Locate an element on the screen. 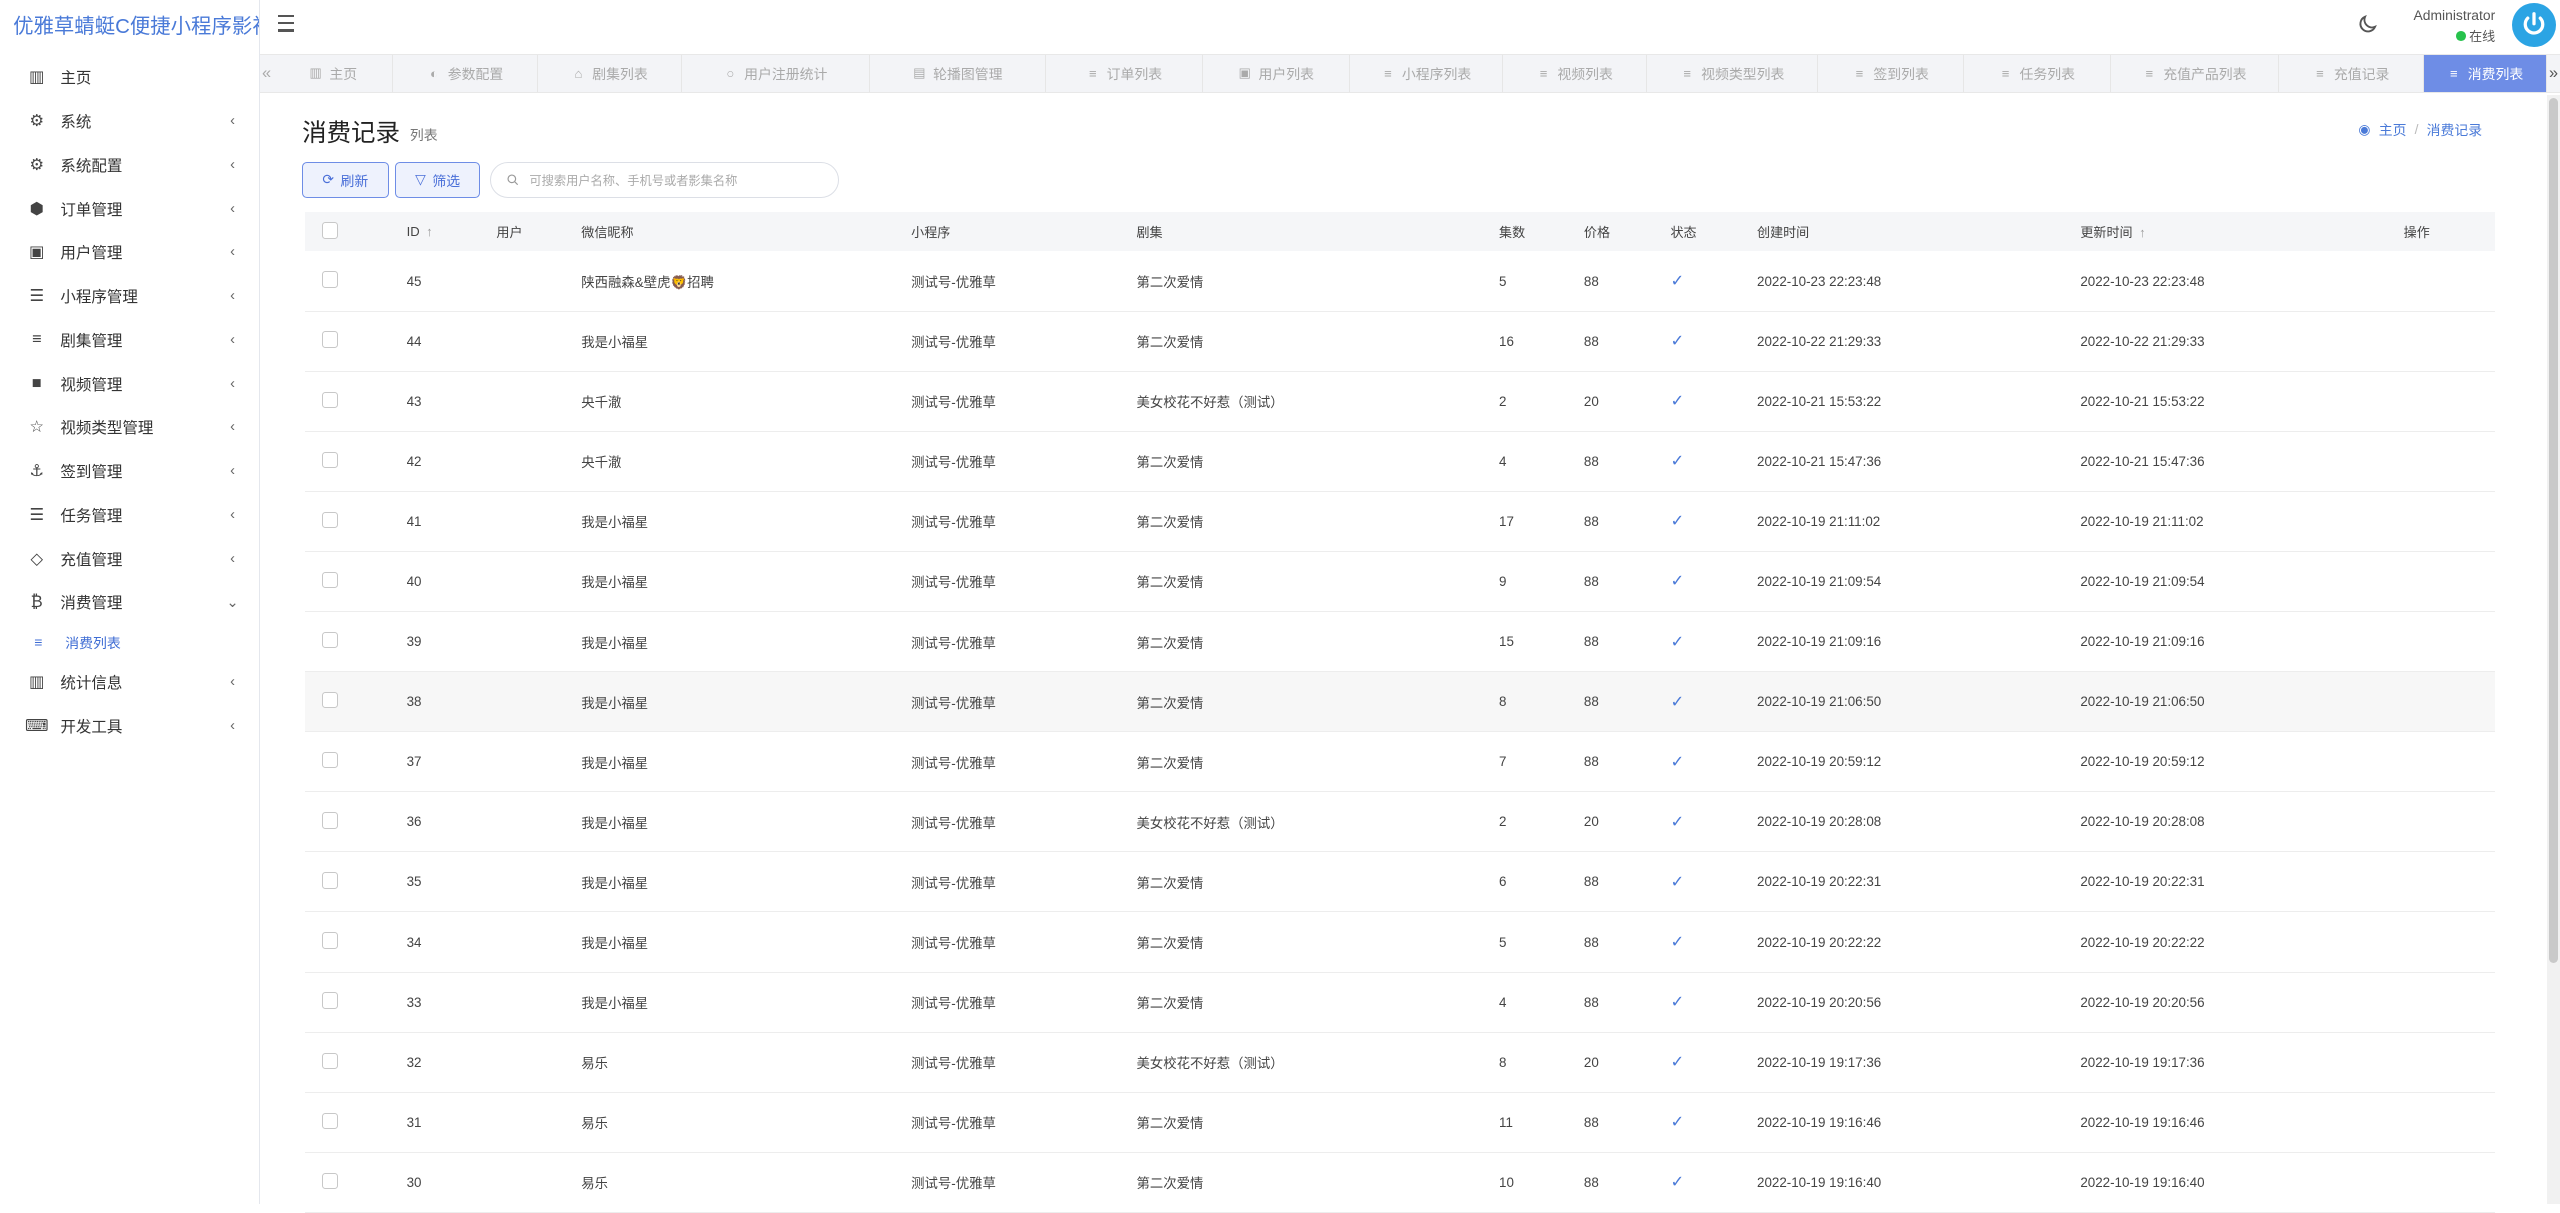  tab-item: ◐ 参数配置 is located at coordinates (466, 73).